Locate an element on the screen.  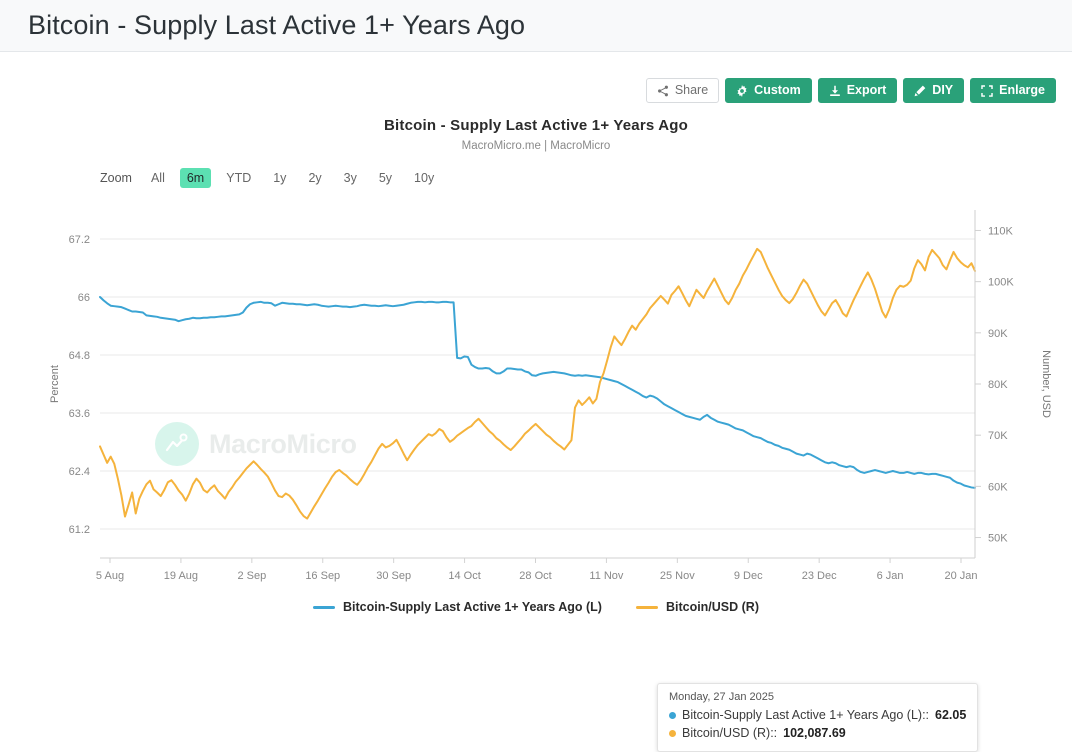
zoom-option-5y: 5y is located at coordinates (385, 178).